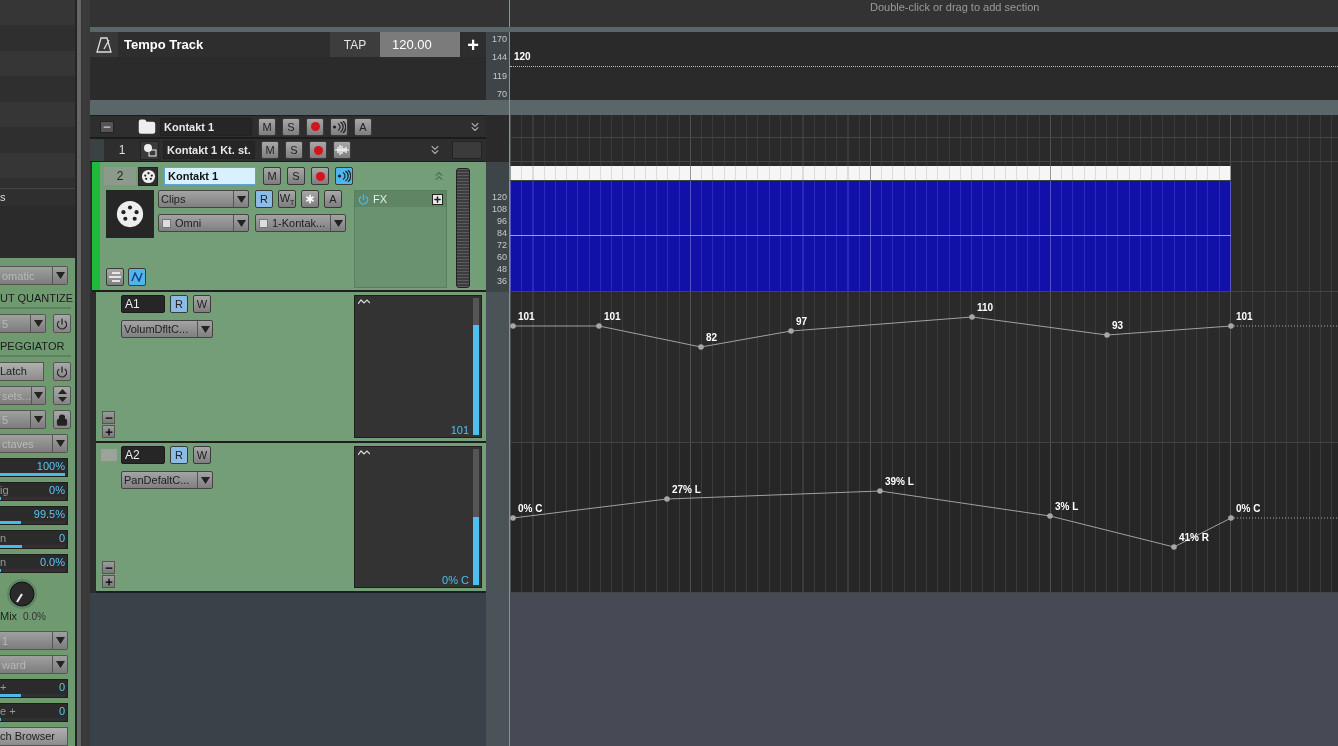  Describe the element at coordinates (34, 515) in the screenshot. I see `parameter-slider: 99.5%` at that location.